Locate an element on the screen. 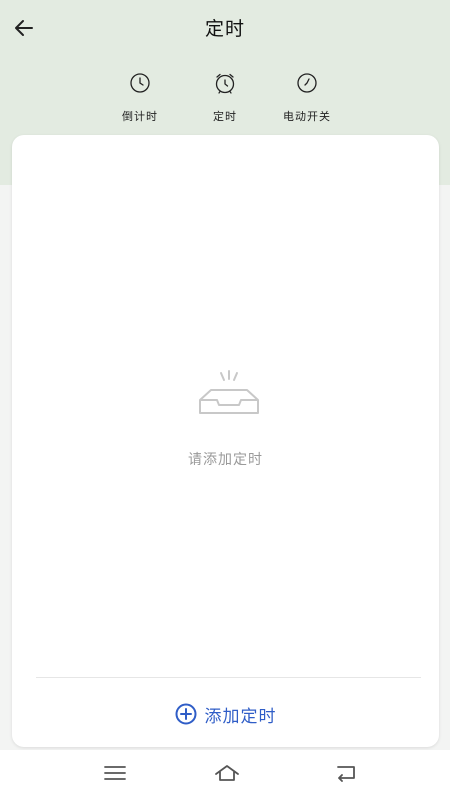 The width and height of the screenshot is (450, 800). tab-power-switch: 电动开关 is located at coordinates (307, 97).